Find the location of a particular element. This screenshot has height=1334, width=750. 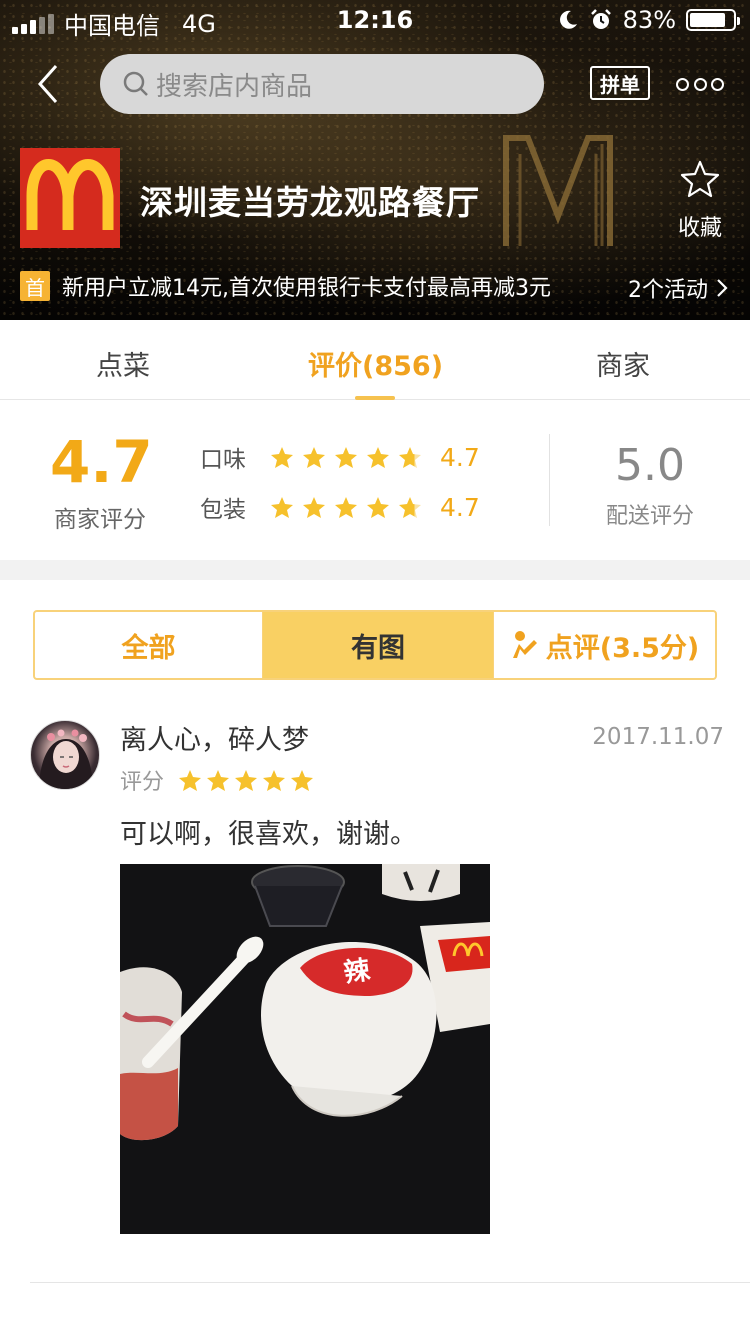

star-outline-icon is located at coordinates (700, 179).